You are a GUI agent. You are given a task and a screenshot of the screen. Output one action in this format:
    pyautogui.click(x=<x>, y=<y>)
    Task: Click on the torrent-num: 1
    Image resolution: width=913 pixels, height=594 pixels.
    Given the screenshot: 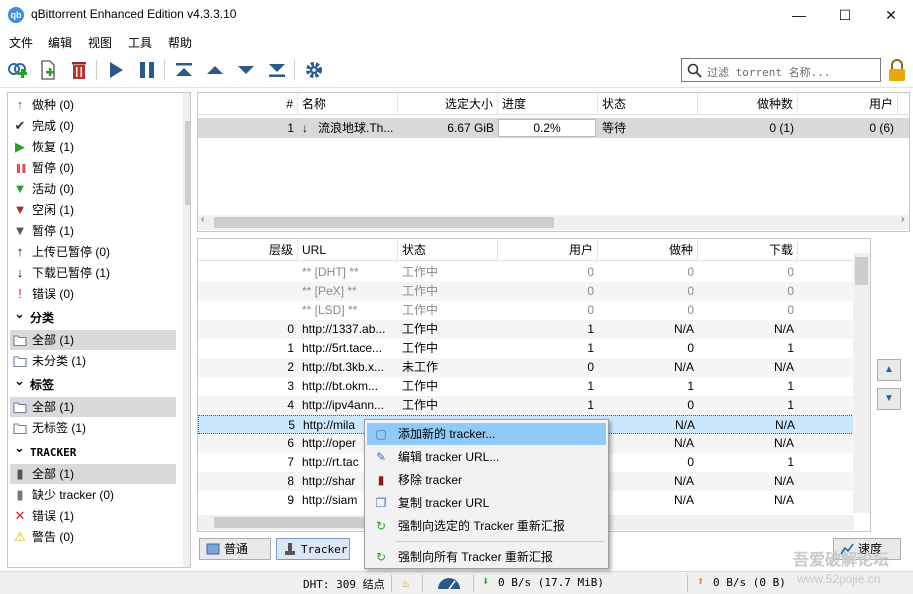 What is the action you would take?
    pyautogui.click(x=290, y=128)
    